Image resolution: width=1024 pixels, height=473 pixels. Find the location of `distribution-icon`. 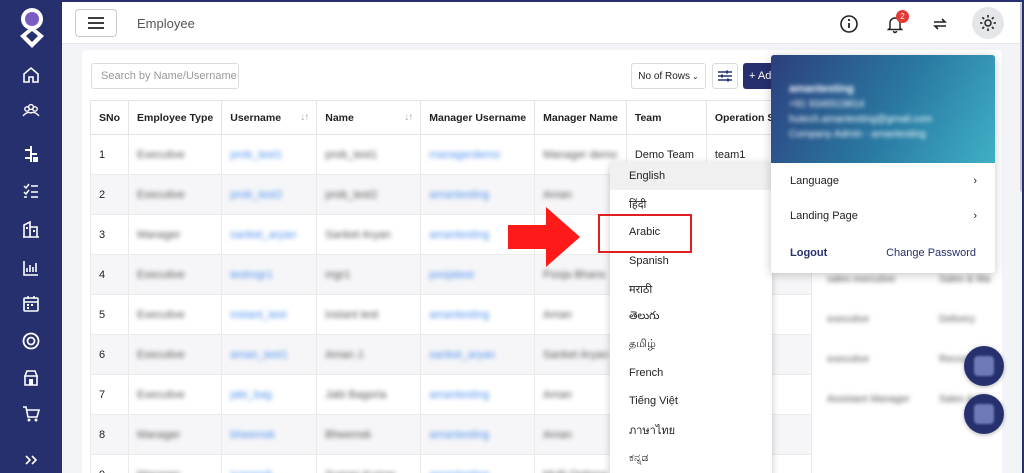

distribution-icon is located at coordinates (31, 154).